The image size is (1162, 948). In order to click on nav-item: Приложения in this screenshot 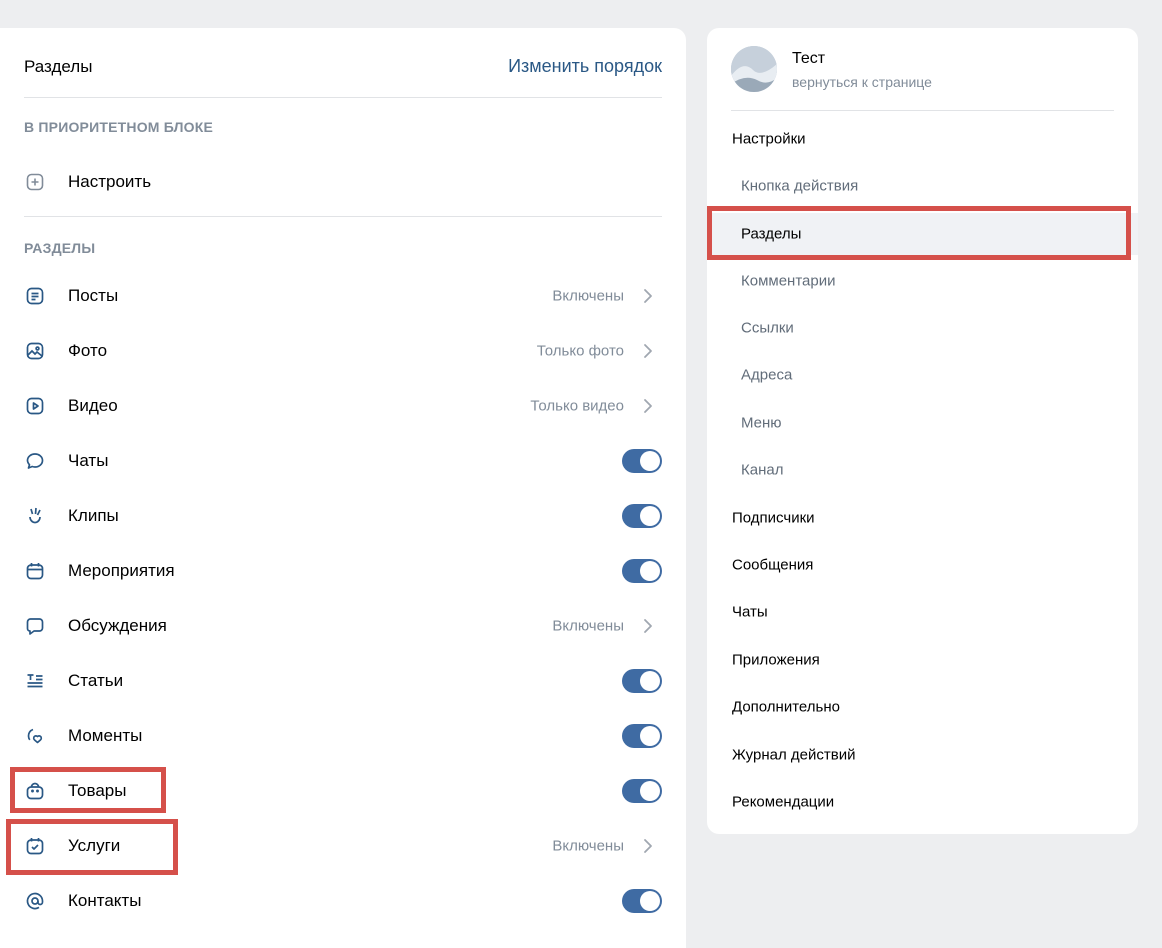, I will do `click(922, 660)`.